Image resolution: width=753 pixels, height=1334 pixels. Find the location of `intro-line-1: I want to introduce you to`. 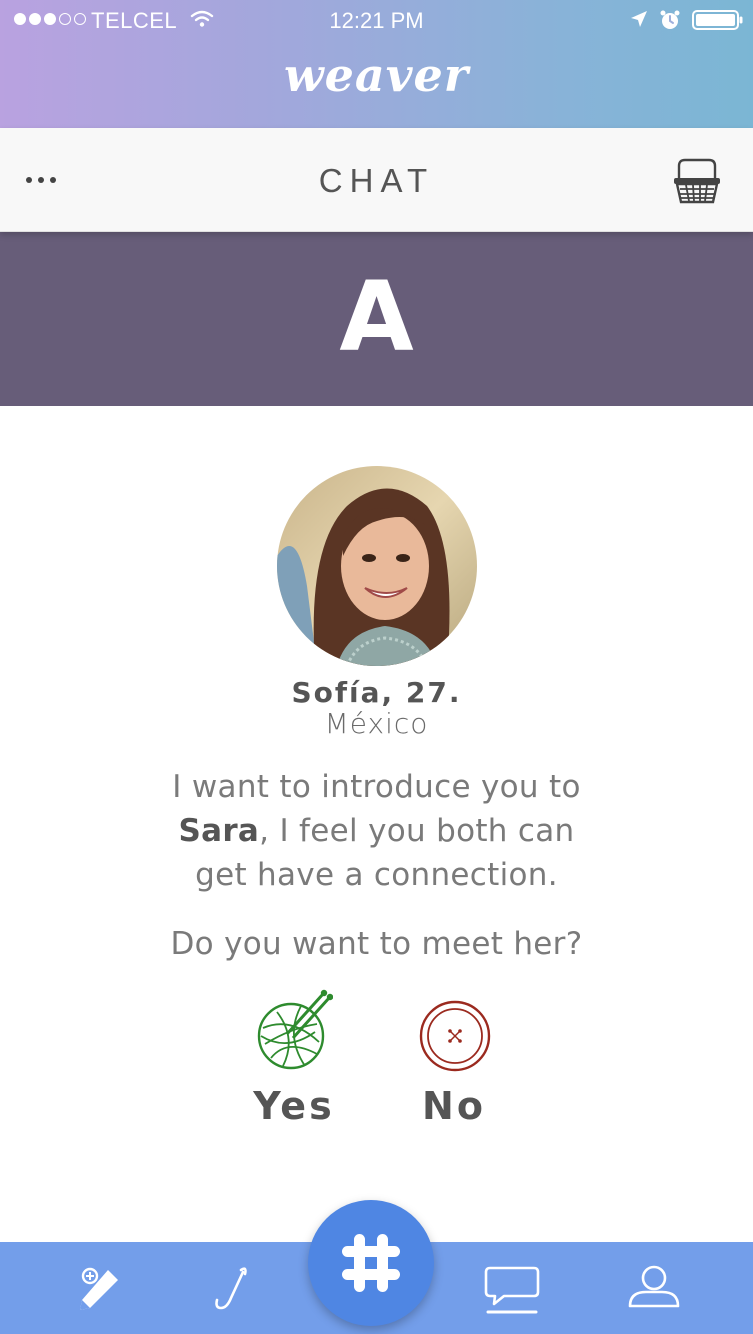

intro-line-1: I want to introduce you to is located at coordinates (376, 787).